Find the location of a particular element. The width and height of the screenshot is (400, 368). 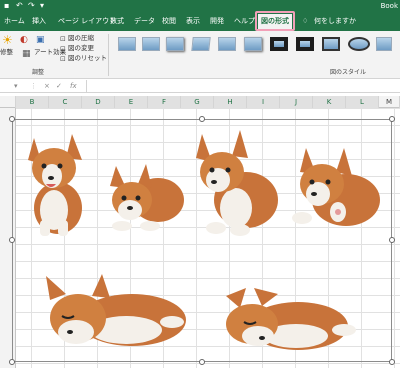

column-header: D is located at coordinates (98, 102).